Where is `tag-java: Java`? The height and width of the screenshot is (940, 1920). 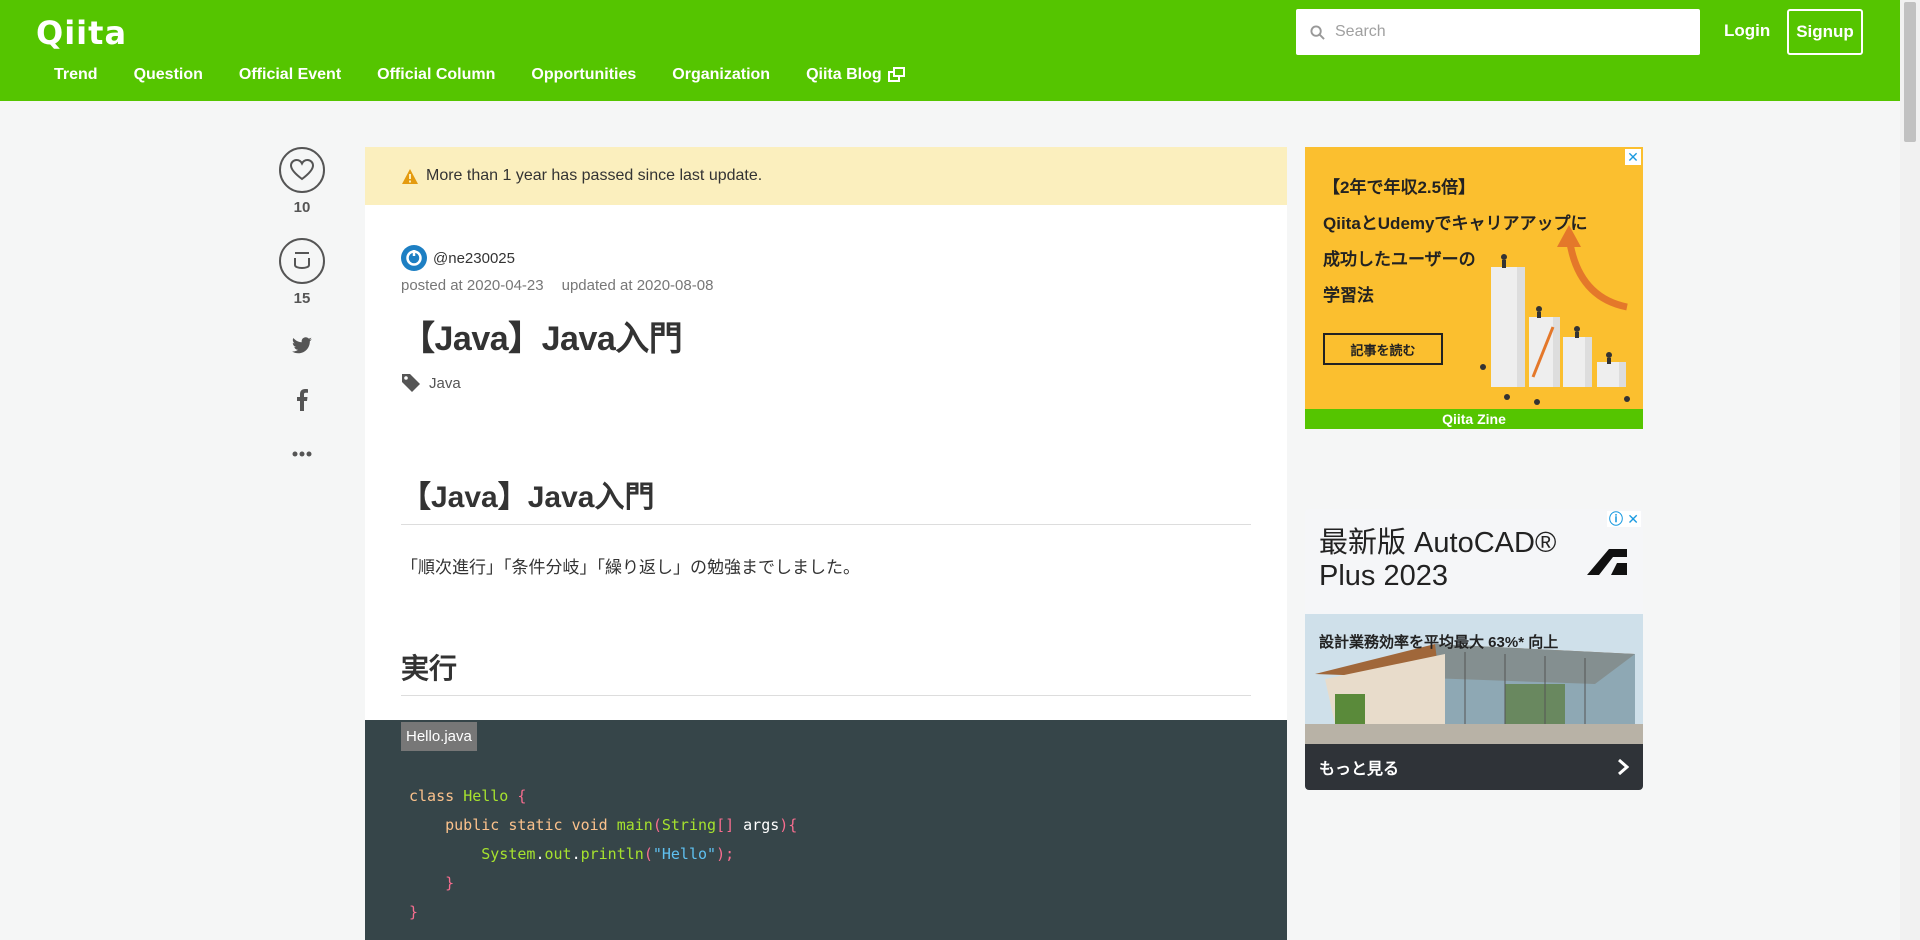 tag-java: Java is located at coordinates (445, 383).